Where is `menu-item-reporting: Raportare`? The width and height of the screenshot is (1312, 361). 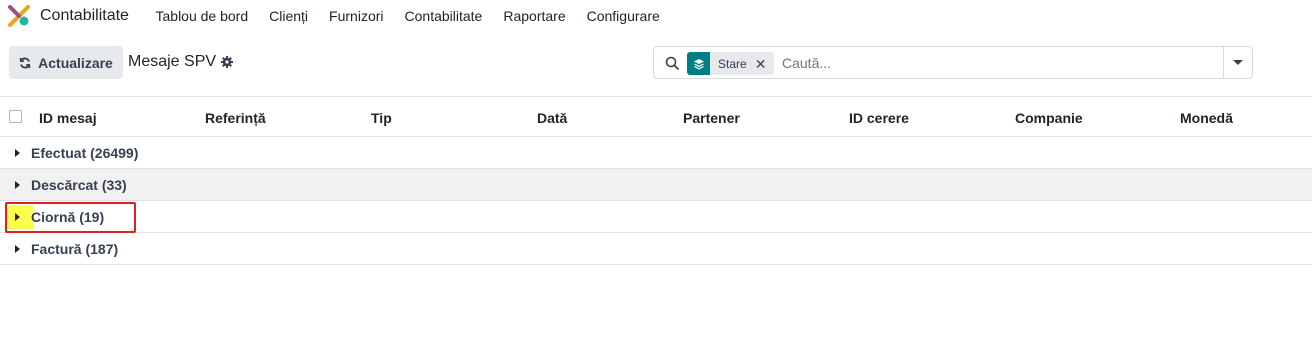 menu-item-reporting: Raportare is located at coordinates (534, 16).